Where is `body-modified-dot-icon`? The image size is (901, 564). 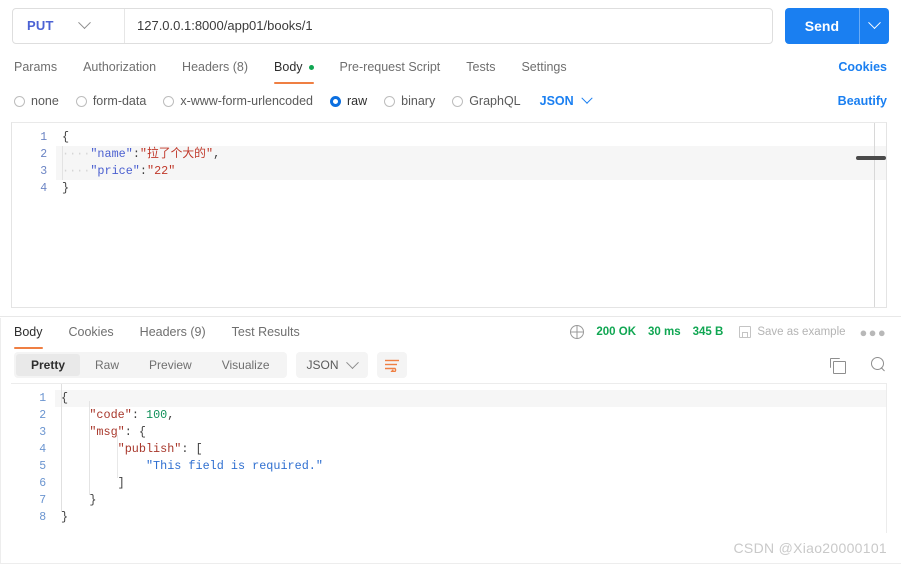 body-modified-dot-icon is located at coordinates (311, 67).